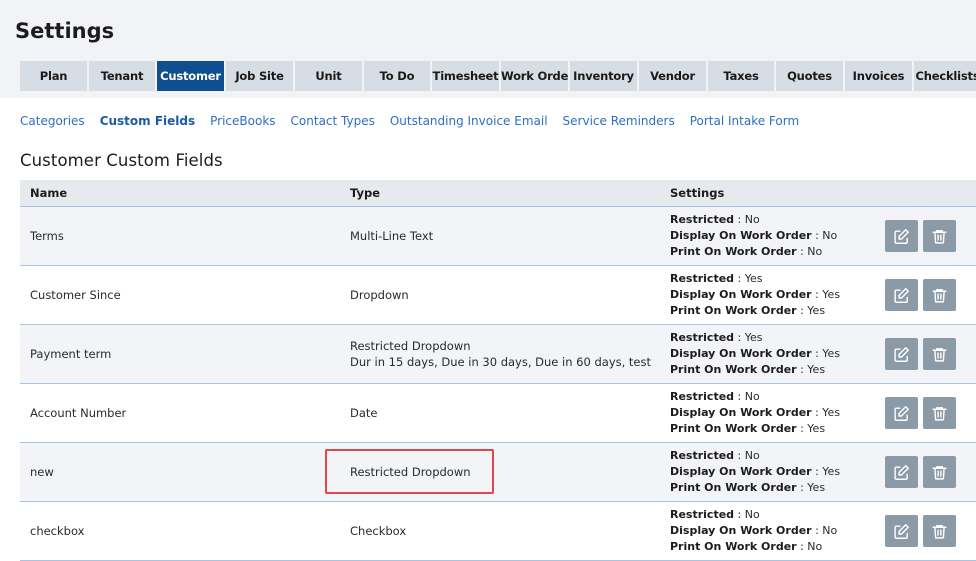 The height and width of the screenshot is (561, 976). What do you see at coordinates (619, 121) in the screenshot?
I see `subnav-service-reminders: Service Reminders` at bounding box center [619, 121].